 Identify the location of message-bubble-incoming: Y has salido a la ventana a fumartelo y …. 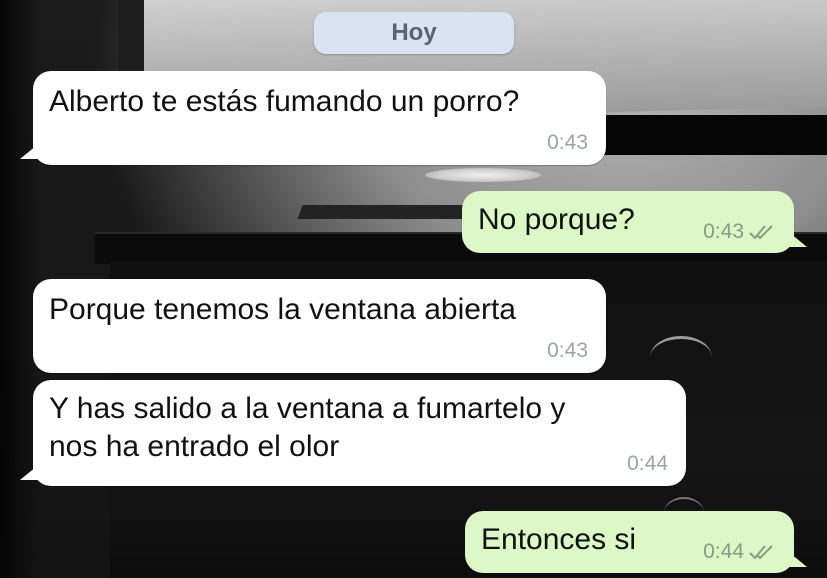
(353, 433).